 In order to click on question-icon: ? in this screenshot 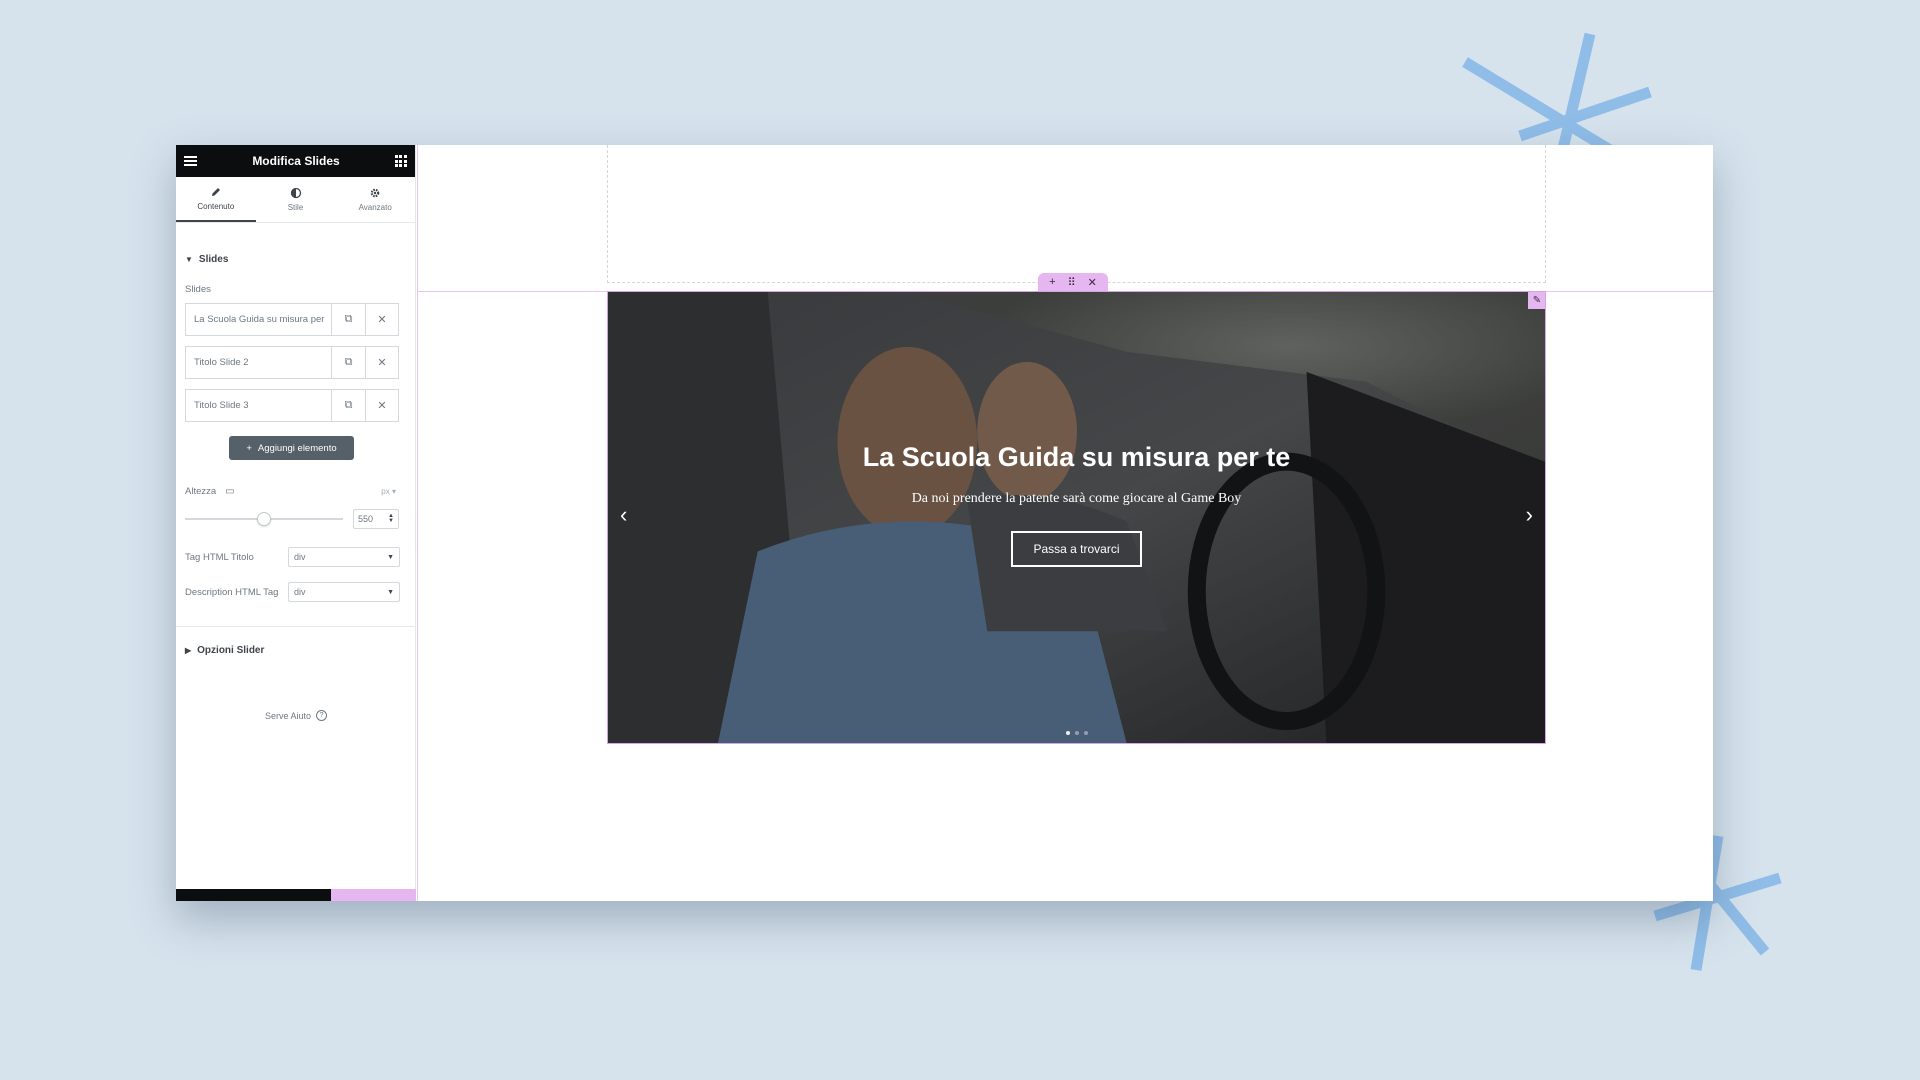, I will do `click(322, 715)`.